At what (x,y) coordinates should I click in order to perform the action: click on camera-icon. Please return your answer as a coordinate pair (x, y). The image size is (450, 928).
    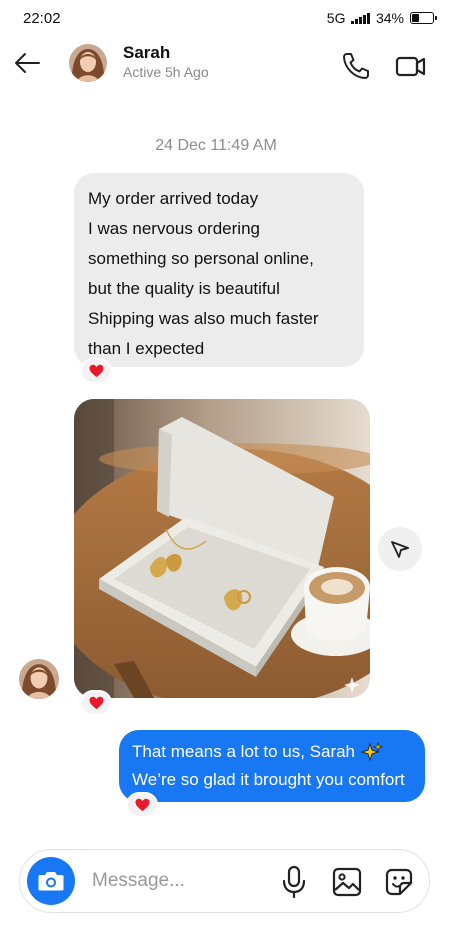
    Looking at the image, I should click on (51, 881).